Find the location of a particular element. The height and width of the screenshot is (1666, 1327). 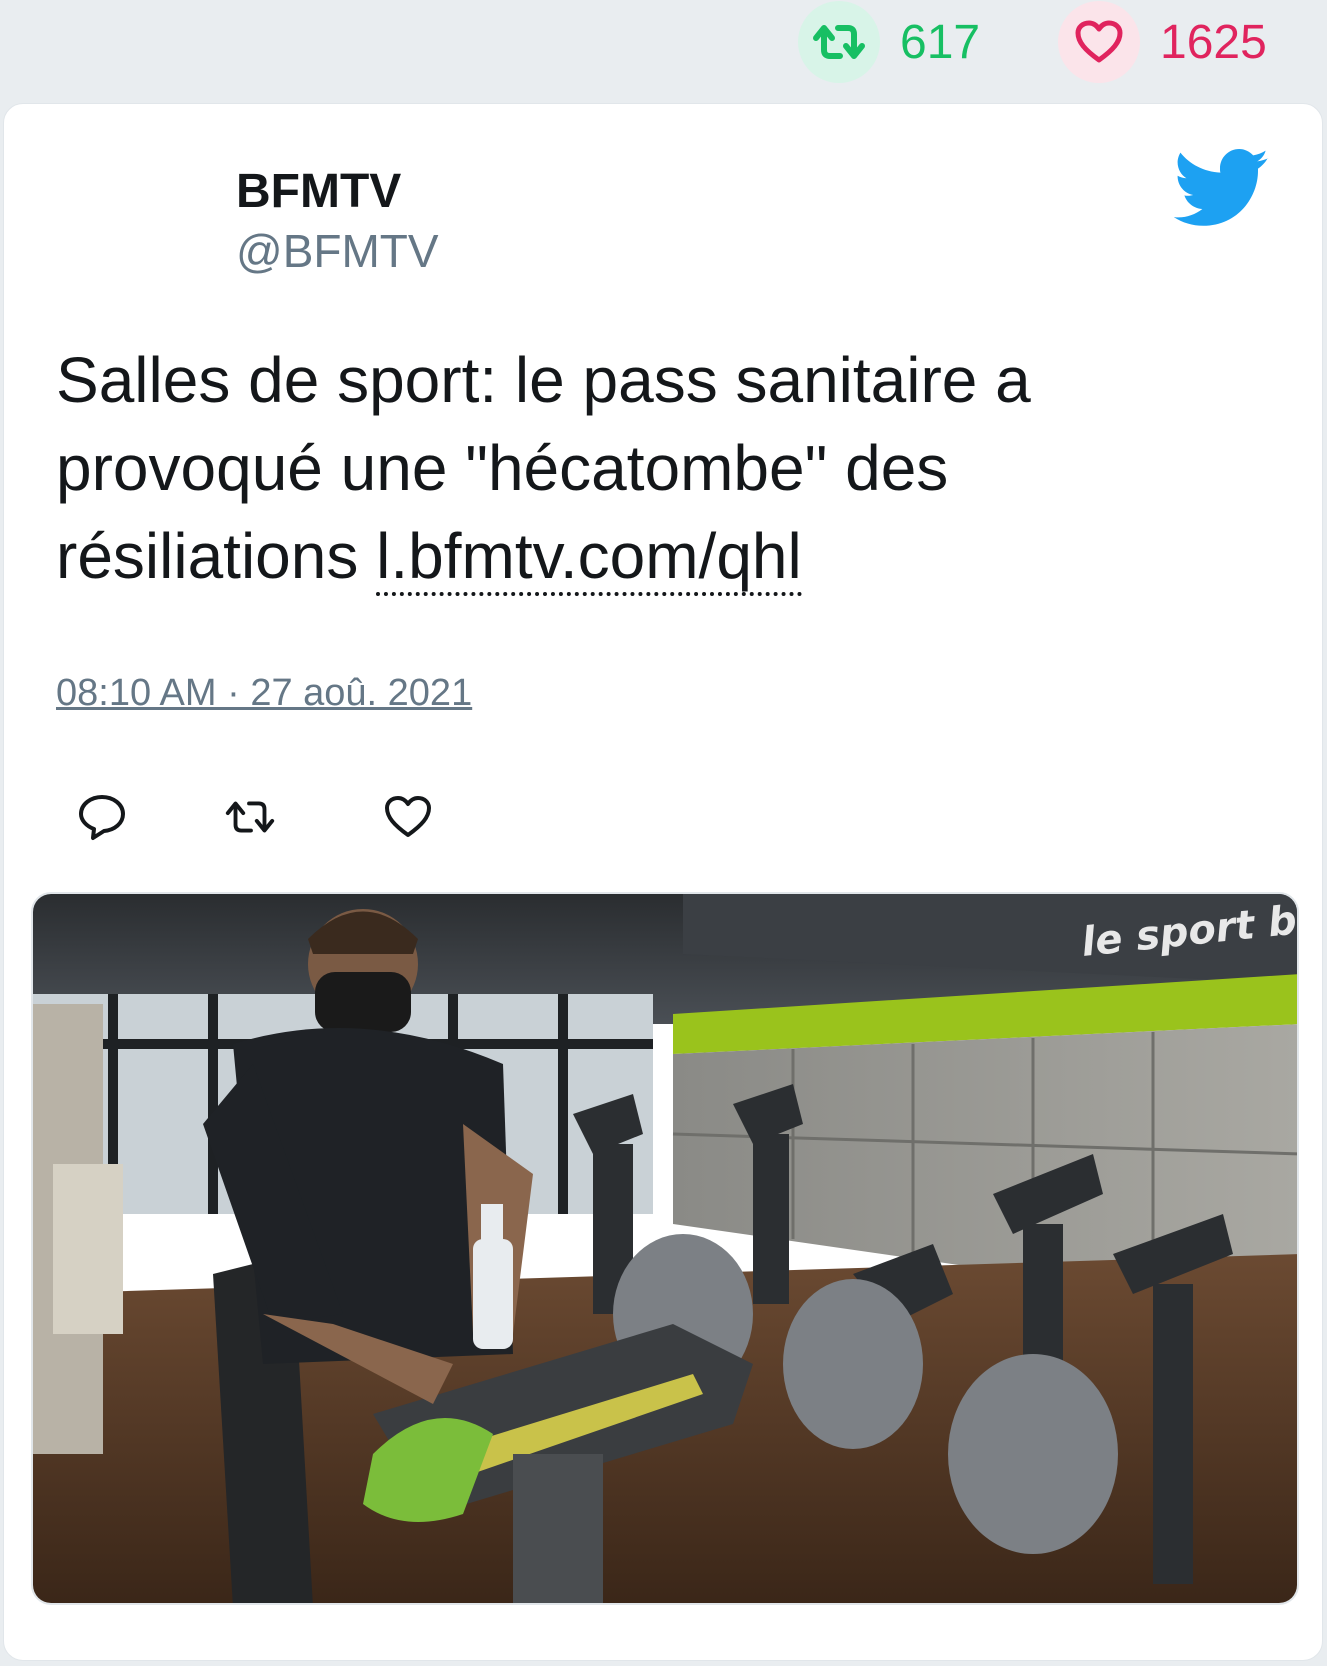

like-action-icon is located at coordinates (408, 817).